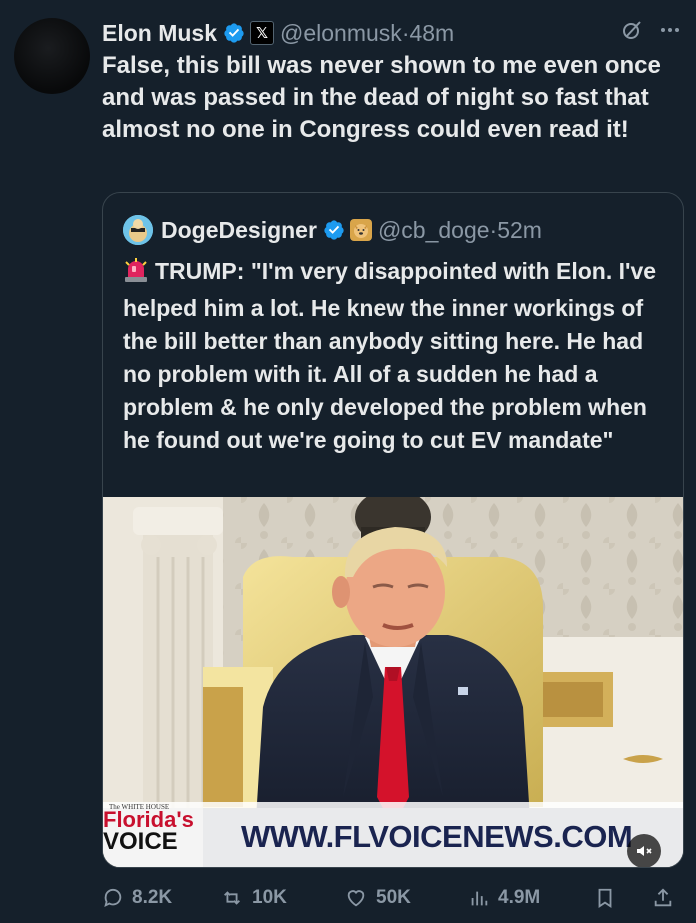  I want to click on action-bar: 8.2K 10K 50K 4.9M, so click(392, 898).